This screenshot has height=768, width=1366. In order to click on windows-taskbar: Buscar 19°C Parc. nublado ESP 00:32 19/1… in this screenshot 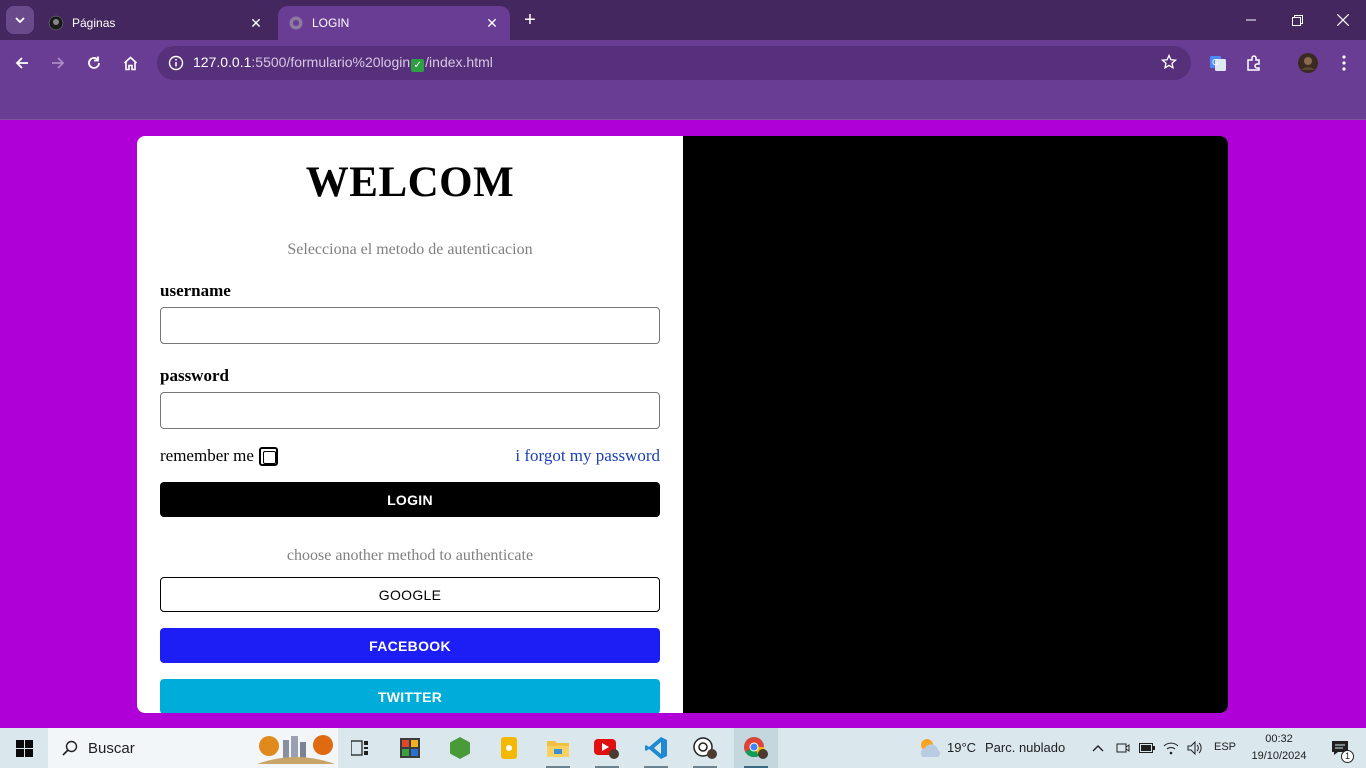, I will do `click(683, 748)`.